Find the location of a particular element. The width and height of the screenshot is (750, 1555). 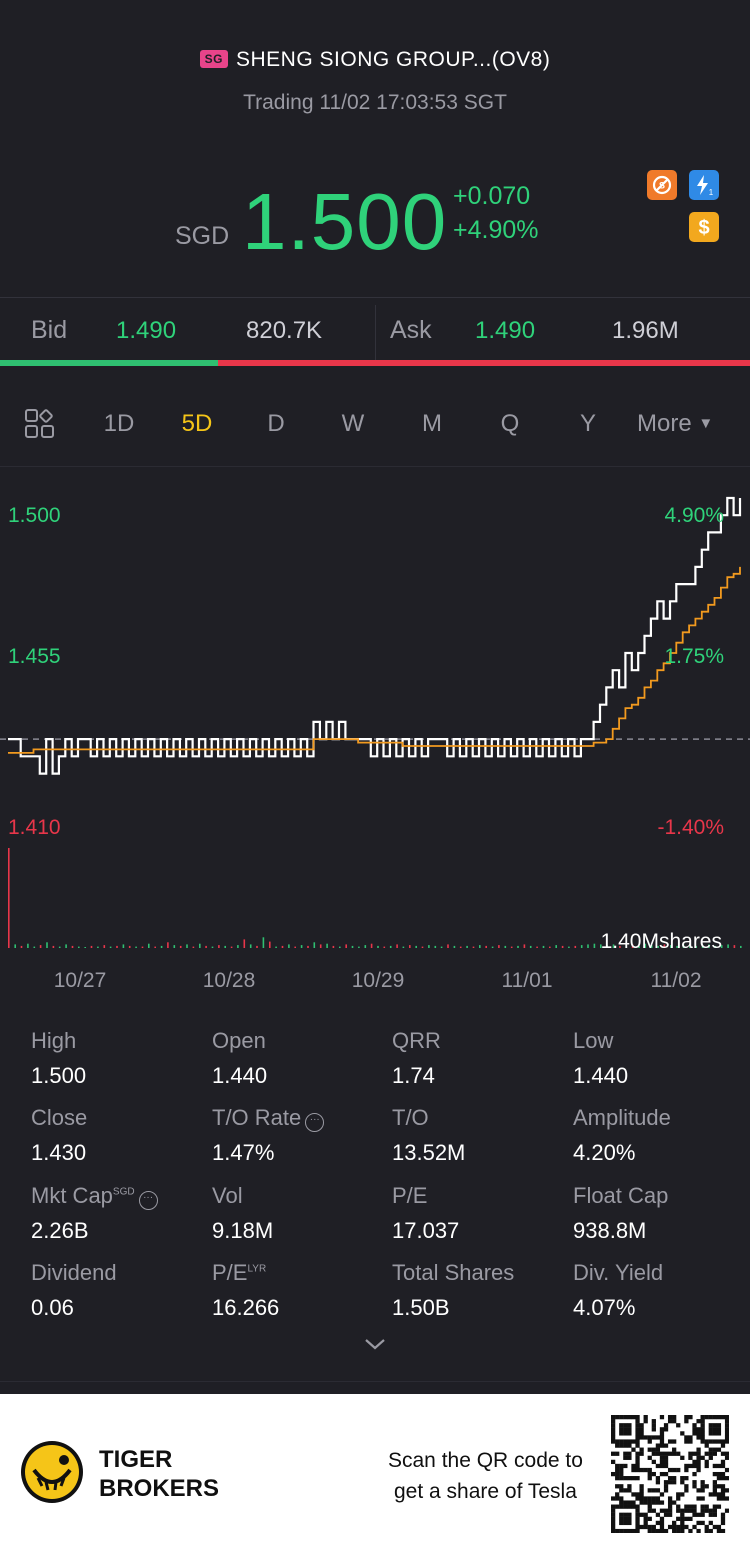

tab-more: More ▼ is located at coordinates (675, 424).